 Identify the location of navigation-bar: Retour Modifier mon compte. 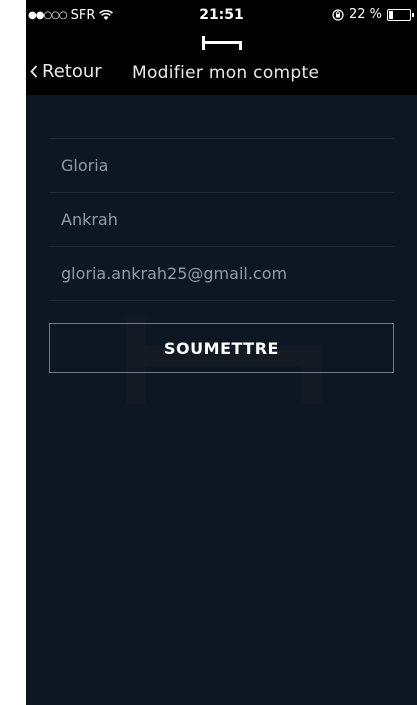
(221, 62).